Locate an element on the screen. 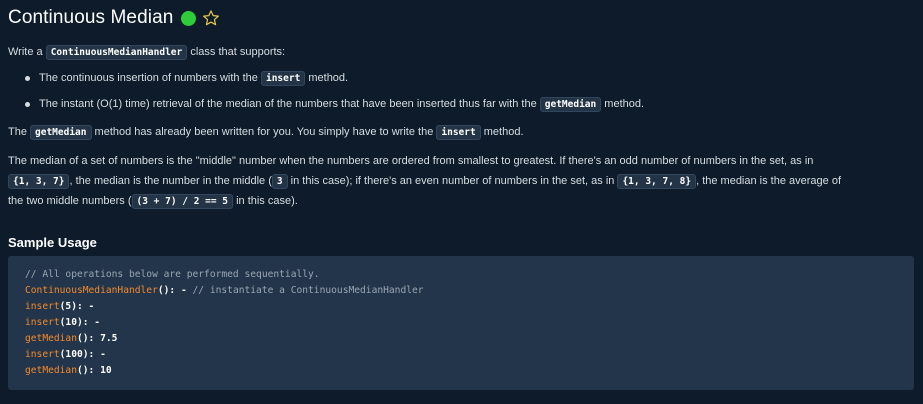  intro-text: Write a is located at coordinates (27, 52).